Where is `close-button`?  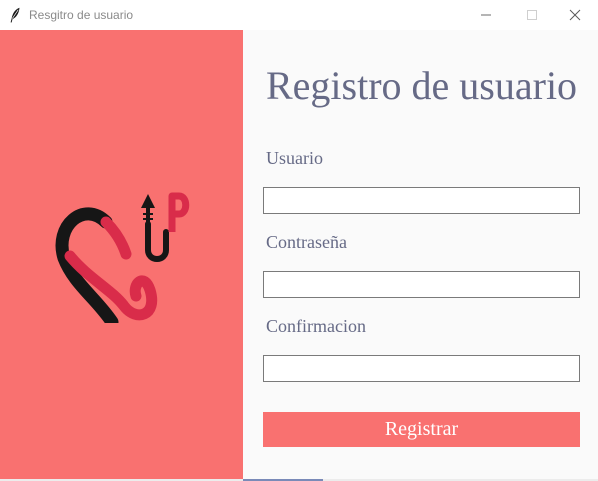 close-button is located at coordinates (575, 15).